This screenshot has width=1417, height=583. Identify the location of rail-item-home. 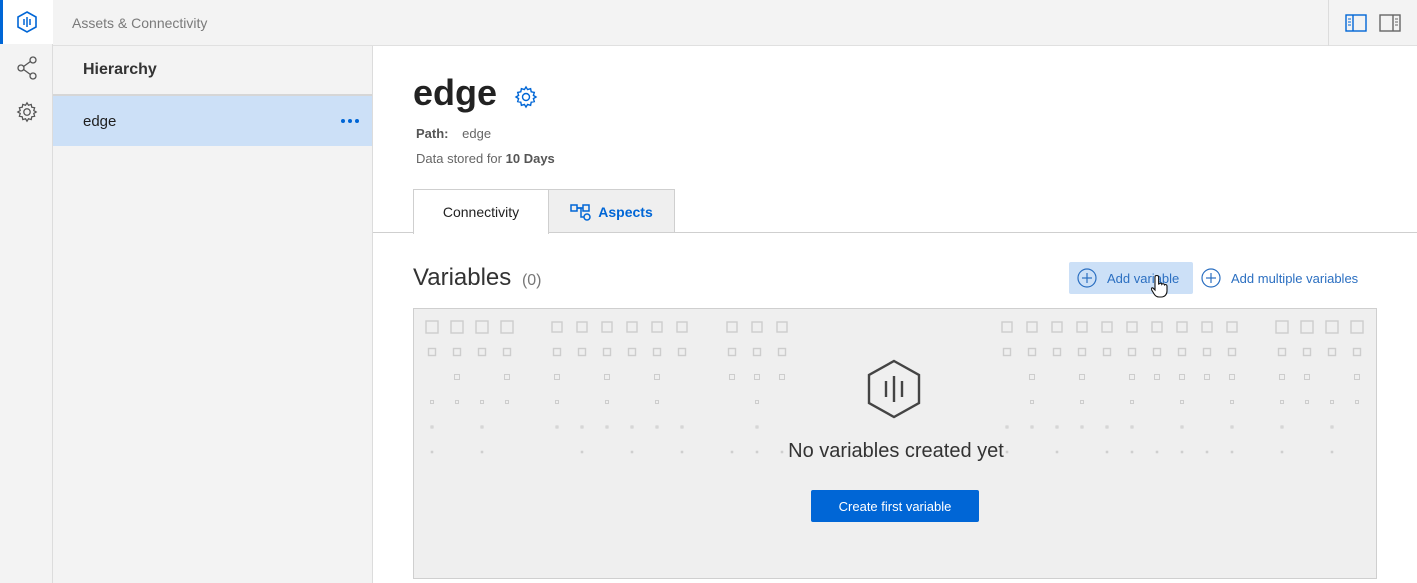
(26, 22).